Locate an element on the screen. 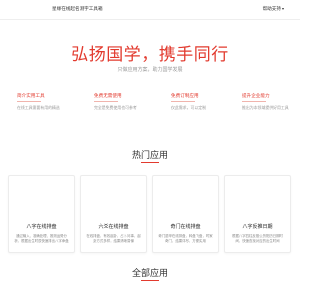  hero-title: 弘扬国学，携手同行 is located at coordinates (150, 55).